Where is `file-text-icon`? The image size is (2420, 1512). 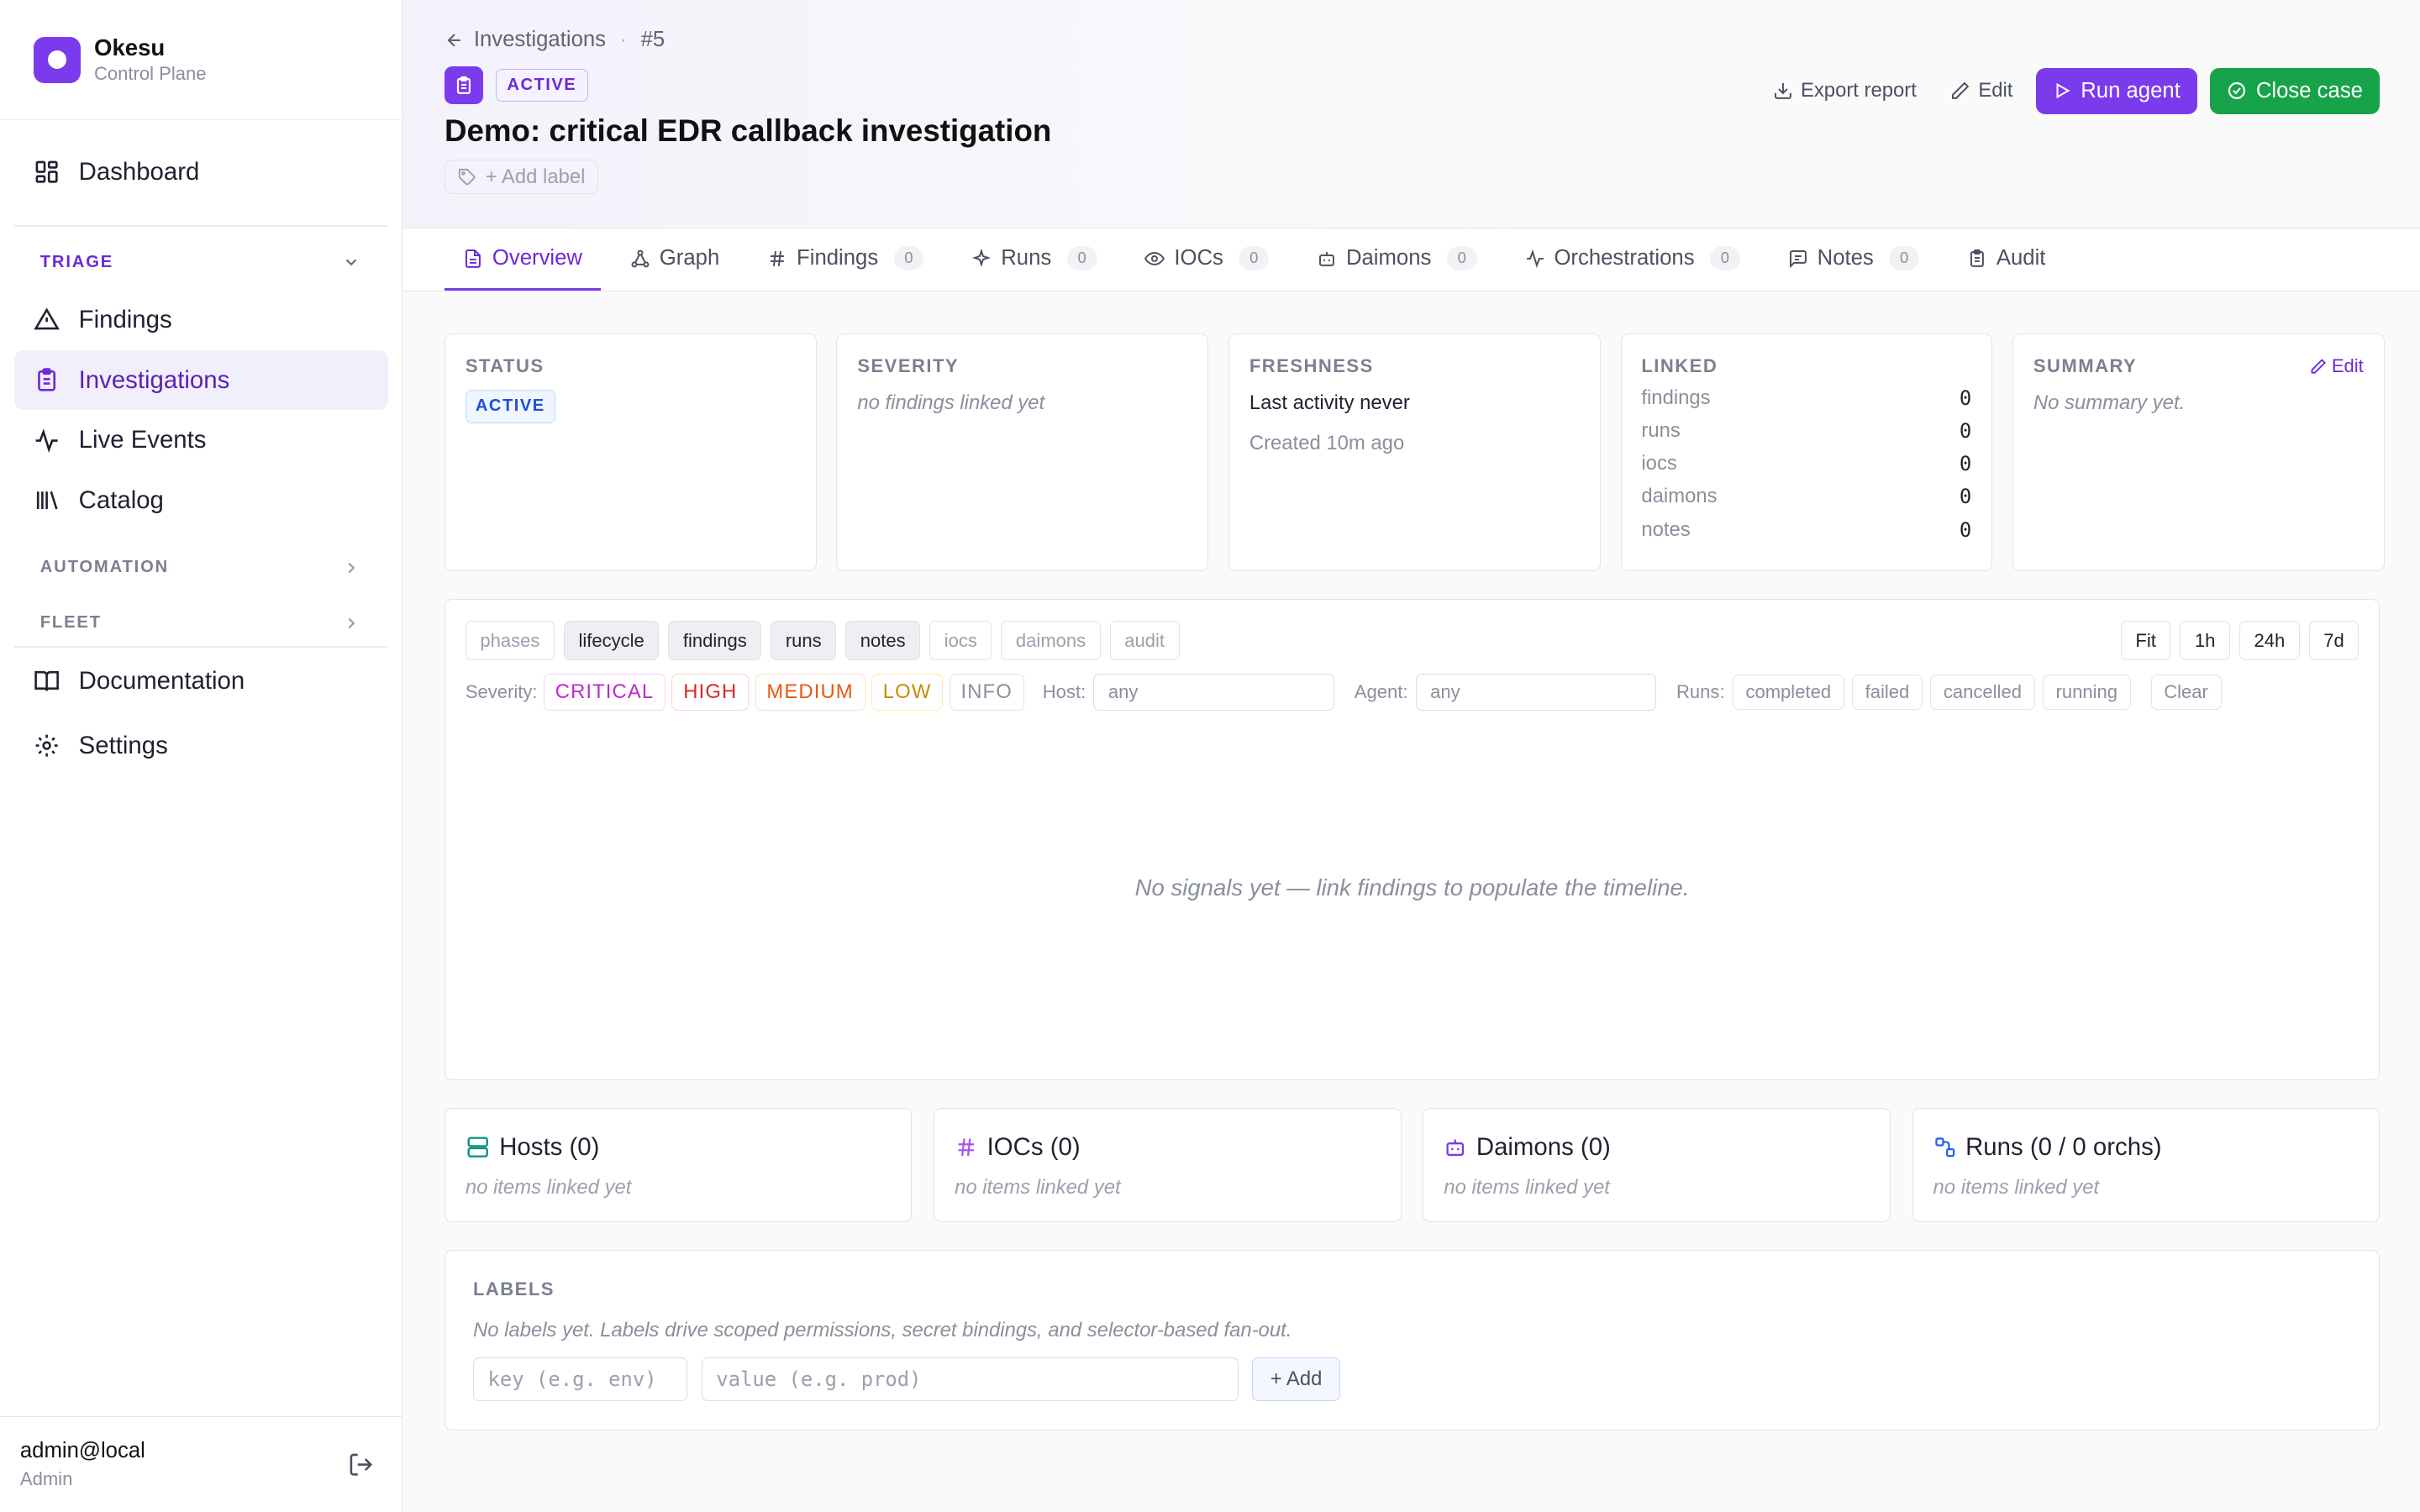
file-text-icon is located at coordinates (473, 259).